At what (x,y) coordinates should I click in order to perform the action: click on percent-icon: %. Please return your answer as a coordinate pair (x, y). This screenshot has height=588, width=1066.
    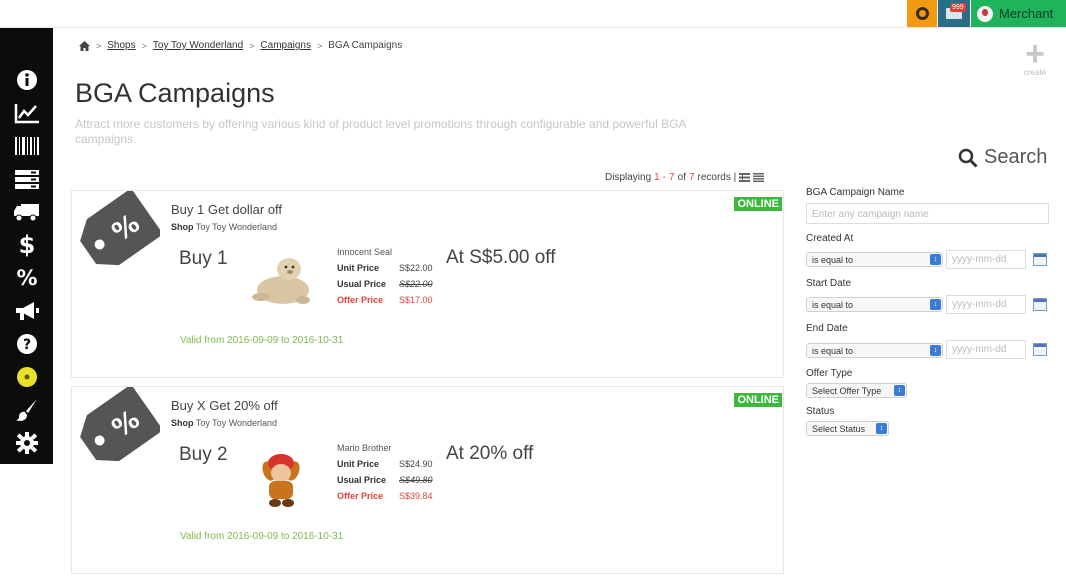
    Looking at the image, I should click on (26, 278).